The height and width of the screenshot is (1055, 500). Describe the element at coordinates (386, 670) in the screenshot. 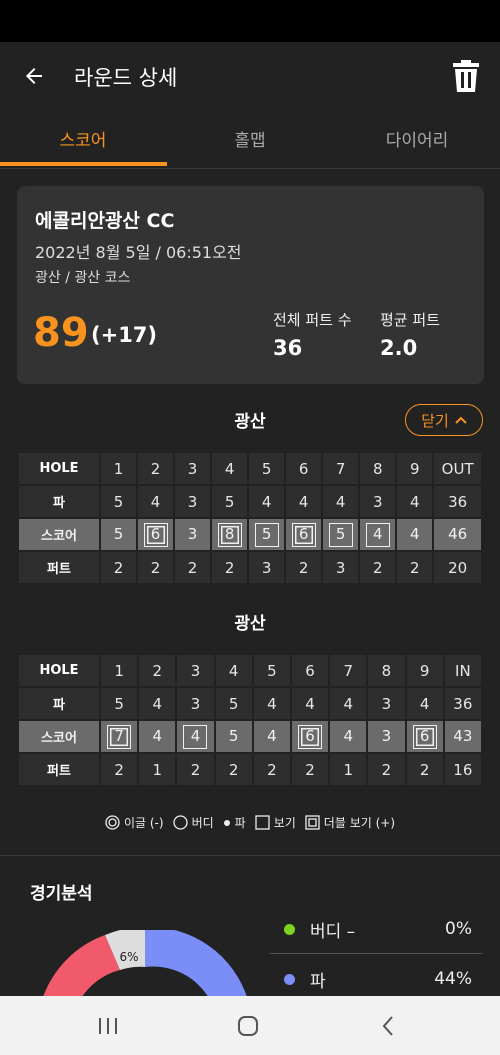

I see `hole-cell: 8` at that location.